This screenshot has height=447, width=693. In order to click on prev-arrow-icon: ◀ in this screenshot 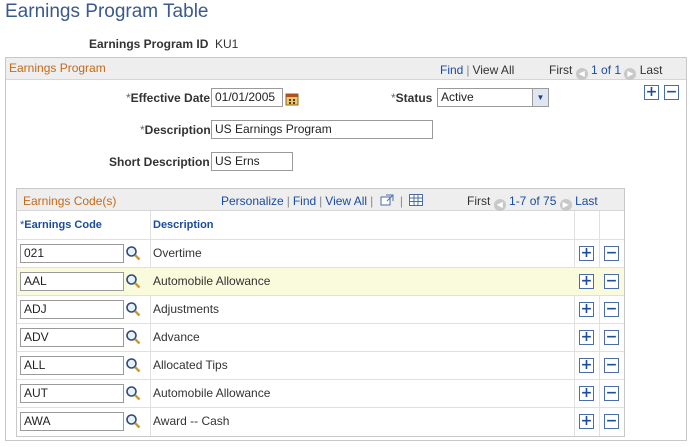, I will do `click(581, 74)`.